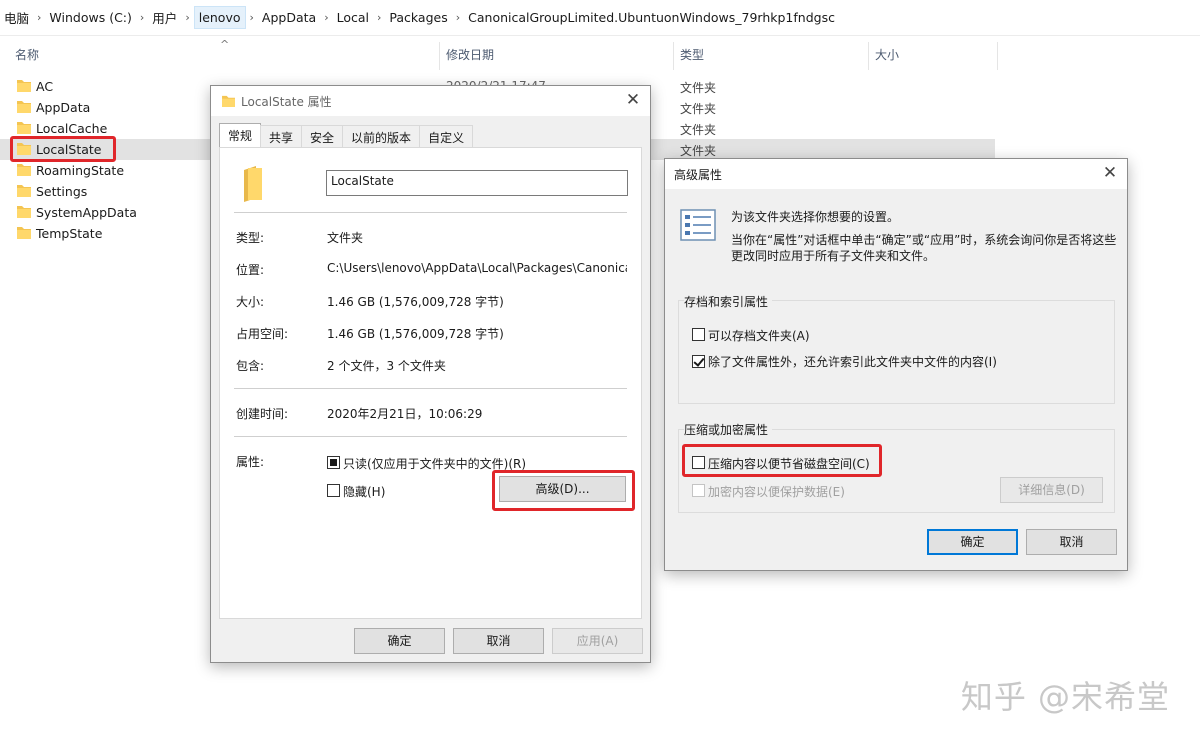 This screenshot has width=1200, height=742. What do you see at coordinates (69, 233) in the screenshot?
I see `file-name: TempState` at bounding box center [69, 233].